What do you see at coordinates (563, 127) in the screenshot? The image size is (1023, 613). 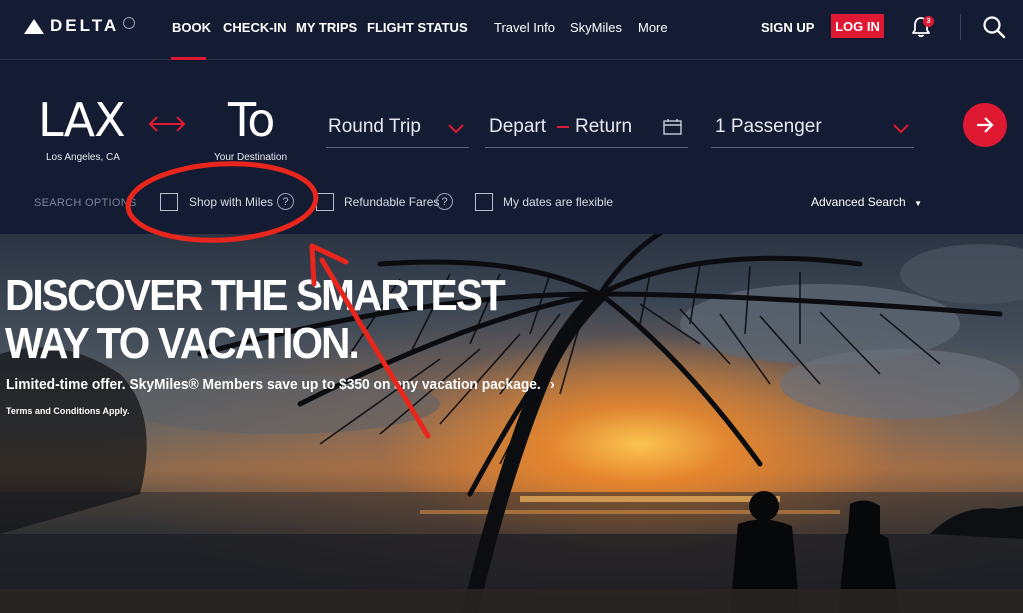 I see `date-separator` at bounding box center [563, 127].